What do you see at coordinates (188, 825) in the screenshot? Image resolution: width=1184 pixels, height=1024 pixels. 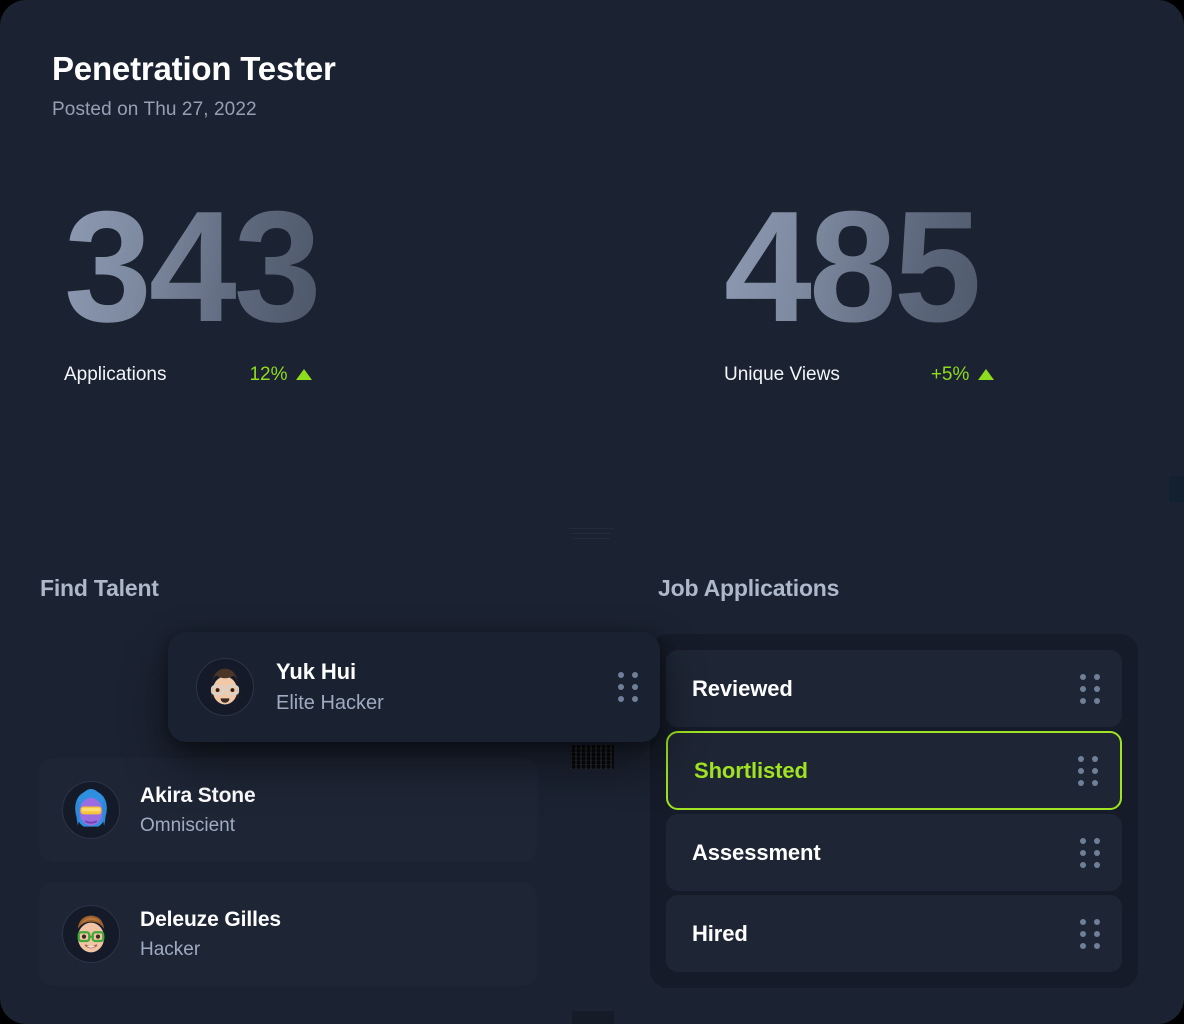 I see `talent-role: Omniscient` at bounding box center [188, 825].